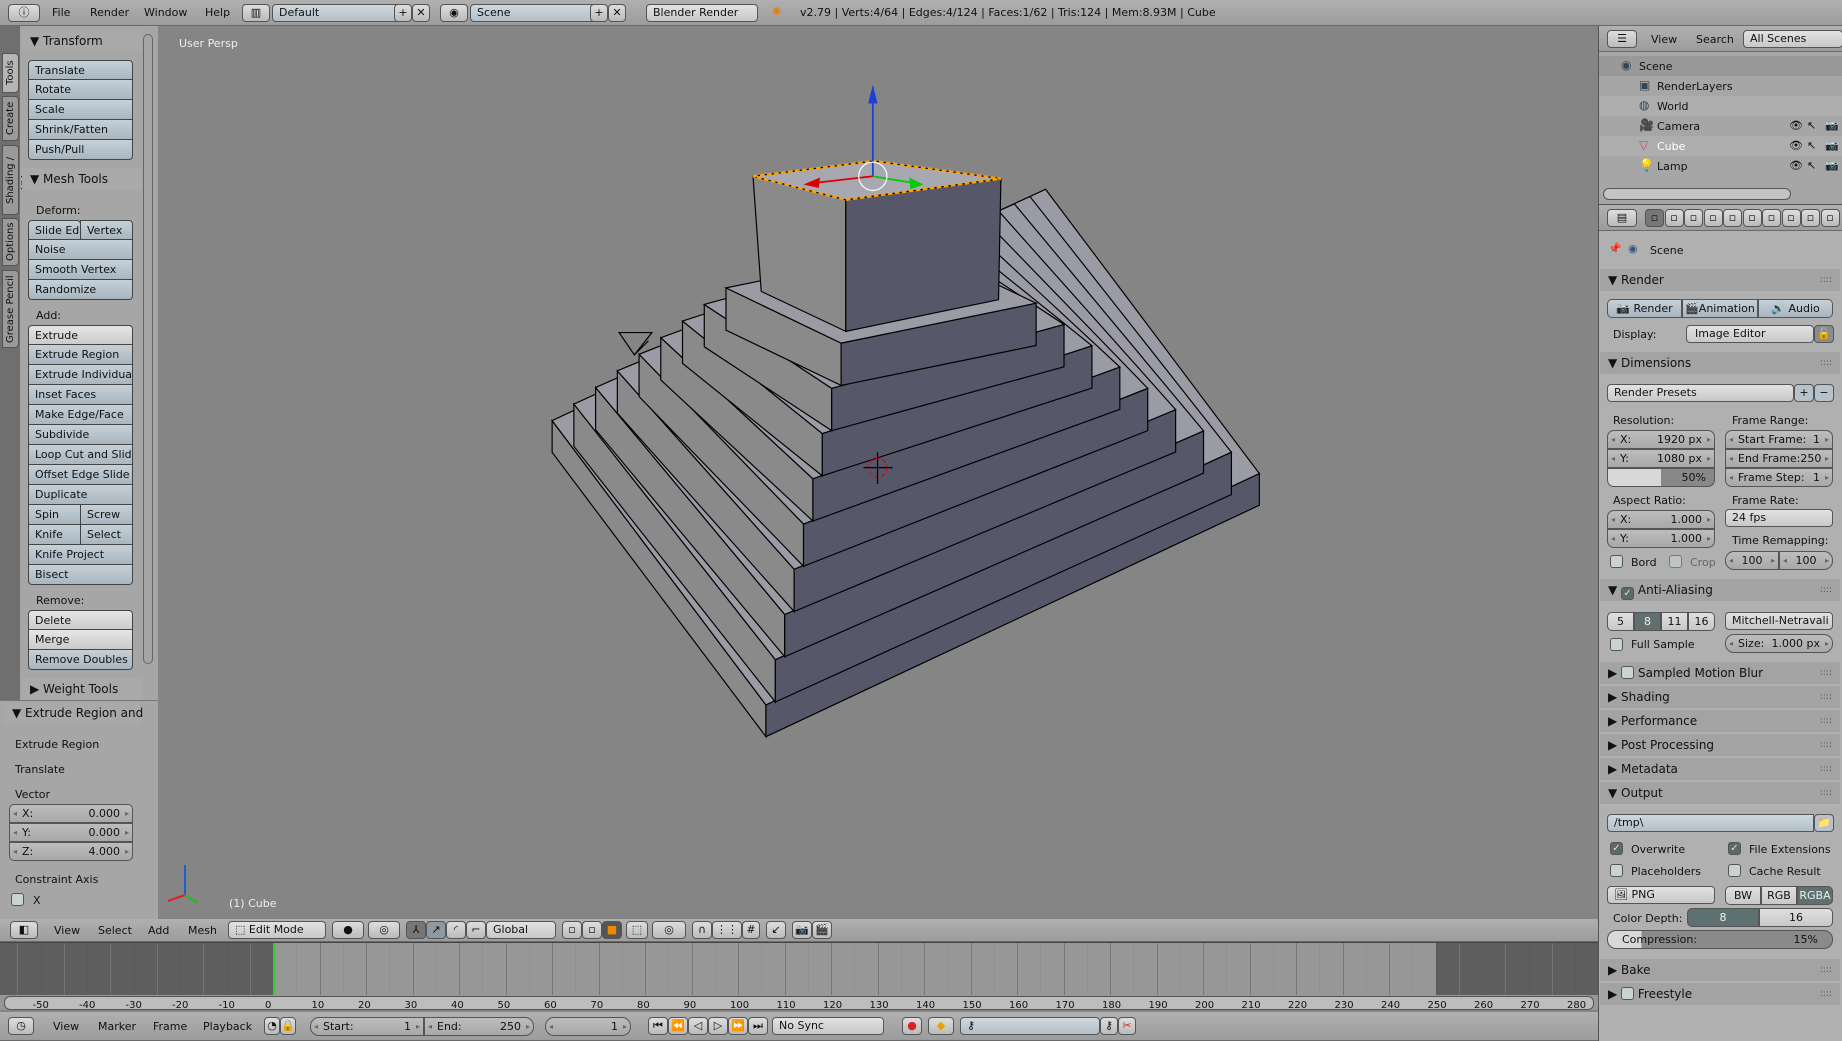 The height and width of the screenshot is (1041, 1842). I want to click on tool-delete-button: Delete, so click(80, 620).